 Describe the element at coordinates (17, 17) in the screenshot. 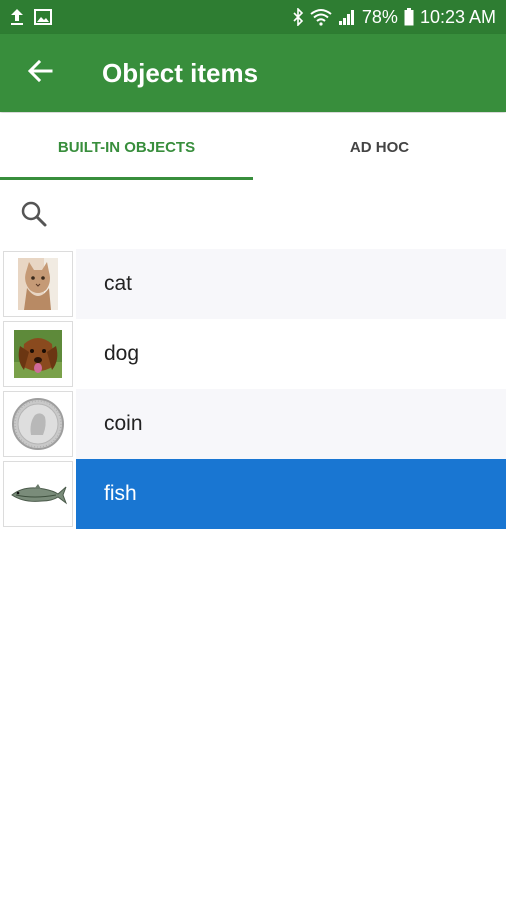

I see `upload-icon` at that location.